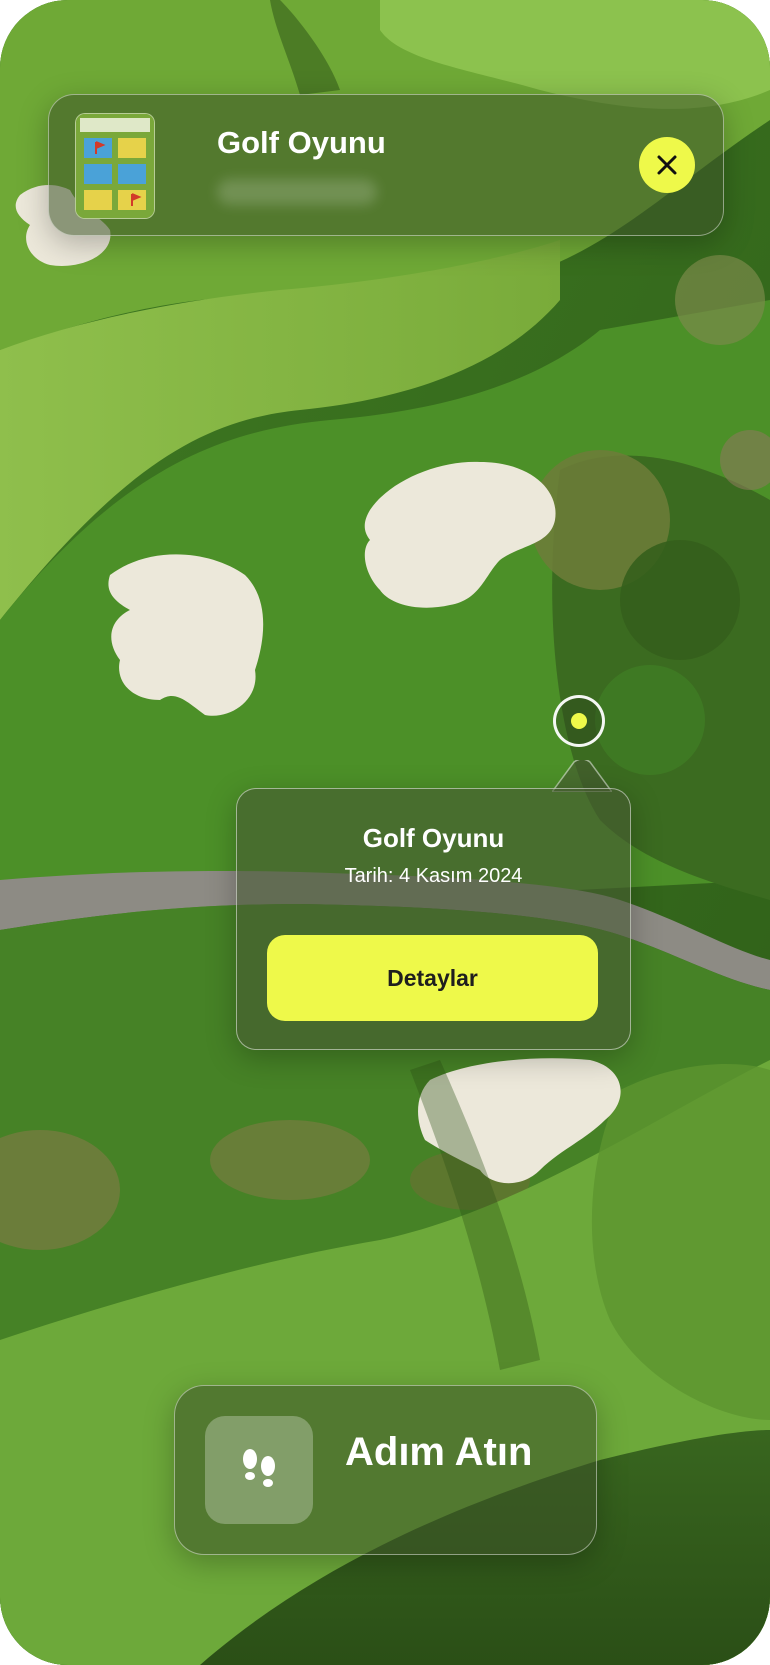 Image resolution: width=770 pixels, height=1665 pixels. I want to click on close-button, so click(667, 165).